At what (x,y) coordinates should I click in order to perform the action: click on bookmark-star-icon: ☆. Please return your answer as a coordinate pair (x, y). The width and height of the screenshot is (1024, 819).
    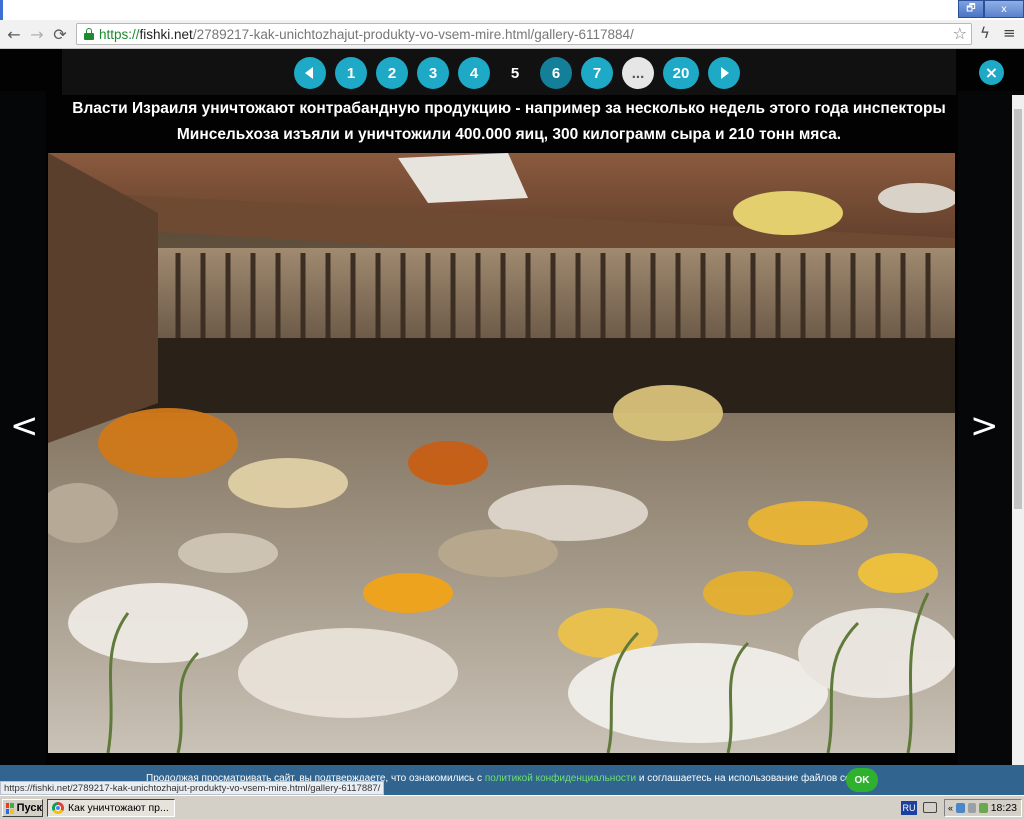
    Looking at the image, I should click on (960, 33).